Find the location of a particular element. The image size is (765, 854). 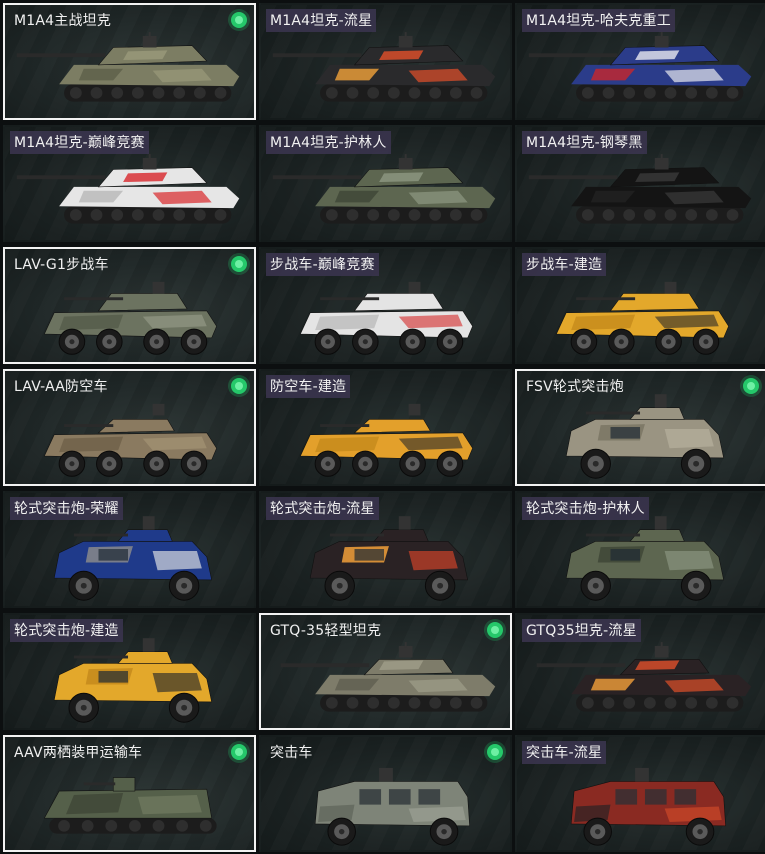

vehicle-card-4: M1A4坦克-巅峰竞赛 is located at coordinates (129, 183).